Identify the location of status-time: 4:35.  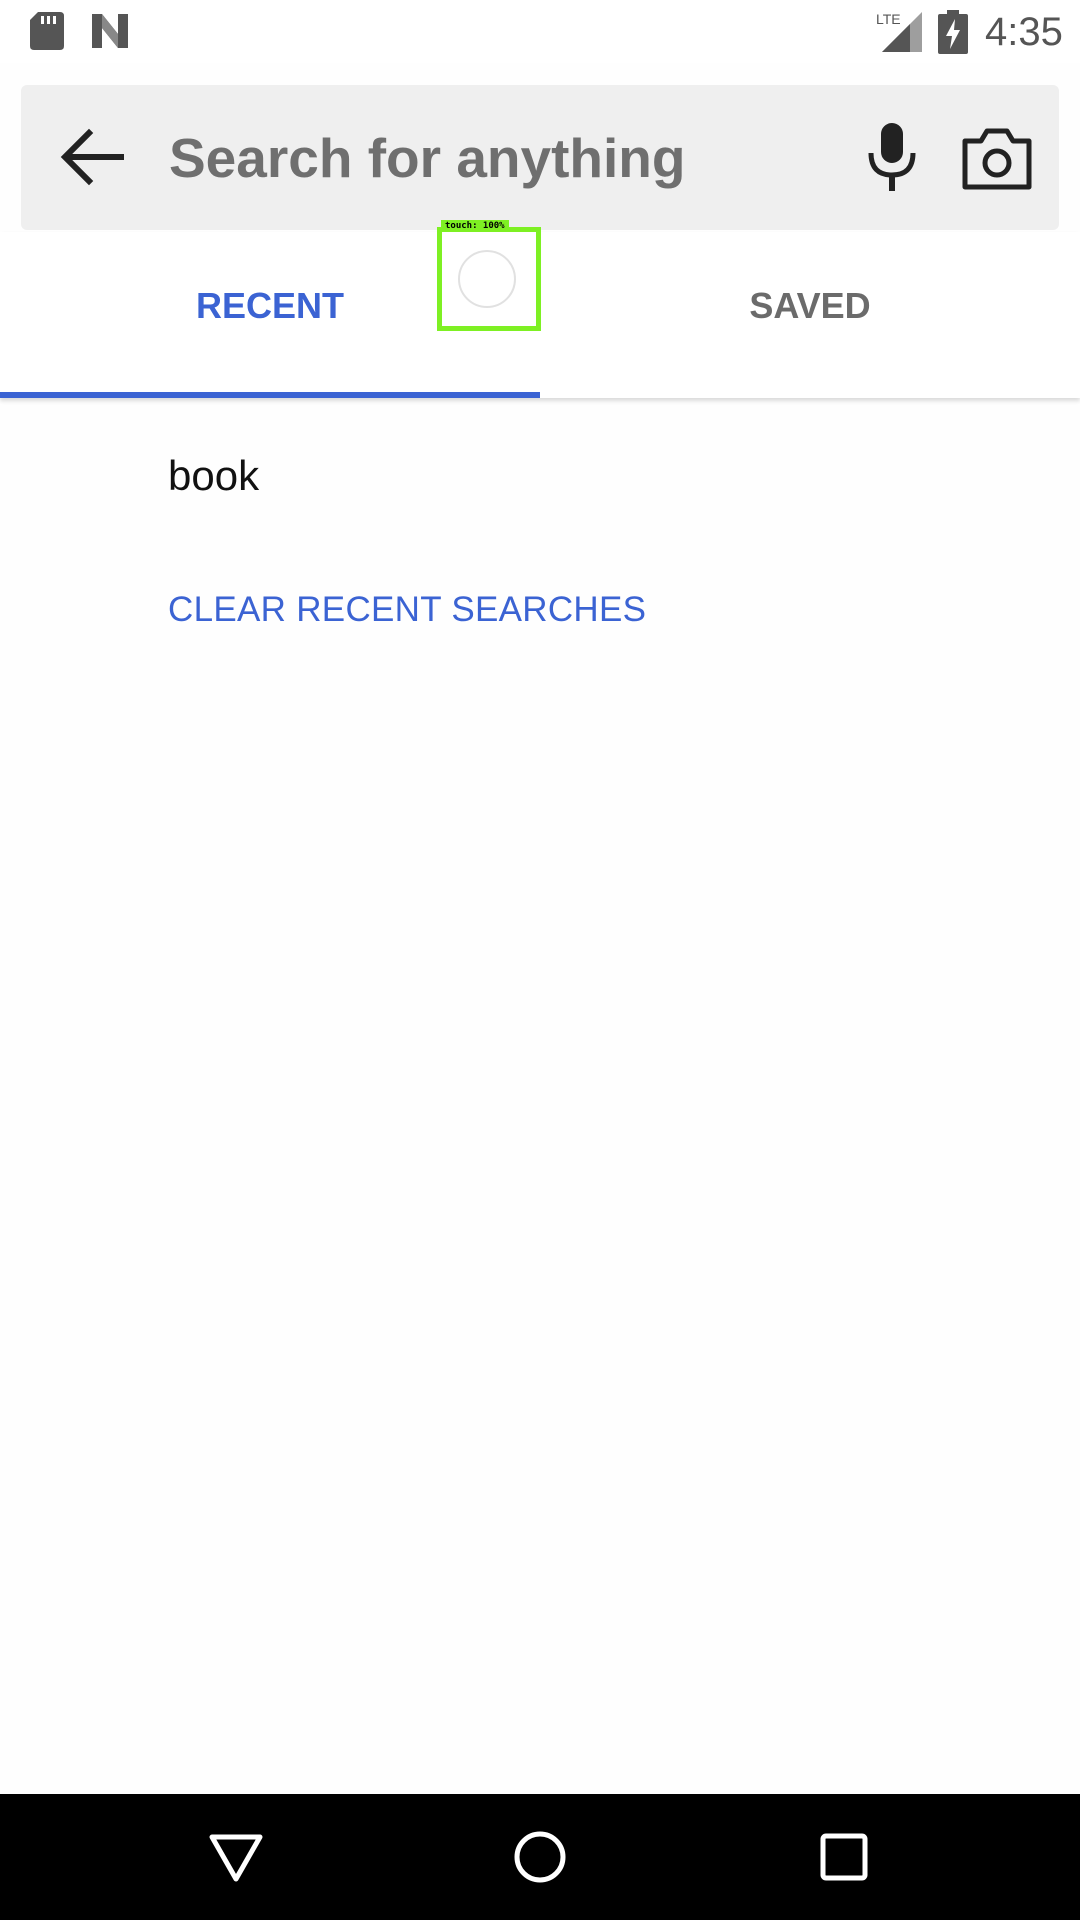
(1024, 32).